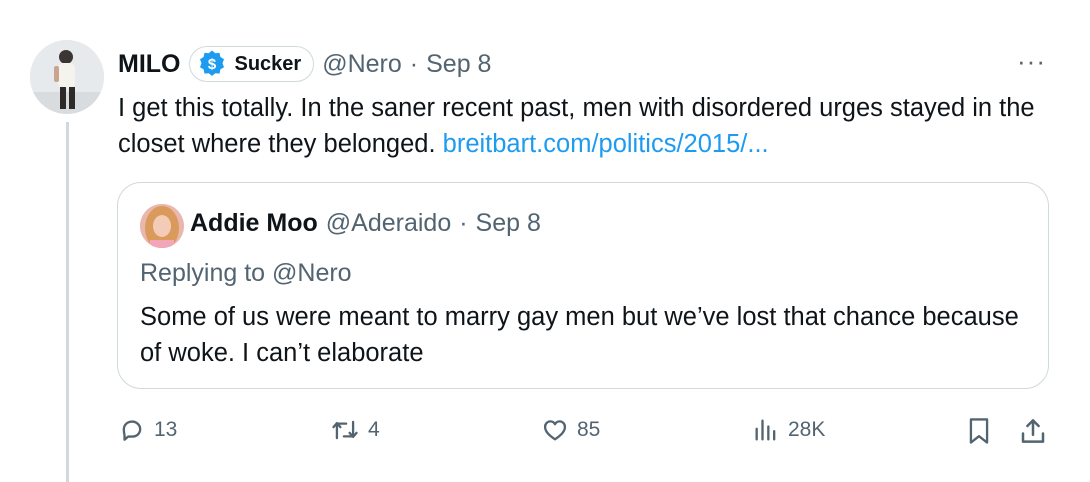 The image size is (1090, 482). I want to click on affiliation-badge: $ Sucker, so click(251, 64).